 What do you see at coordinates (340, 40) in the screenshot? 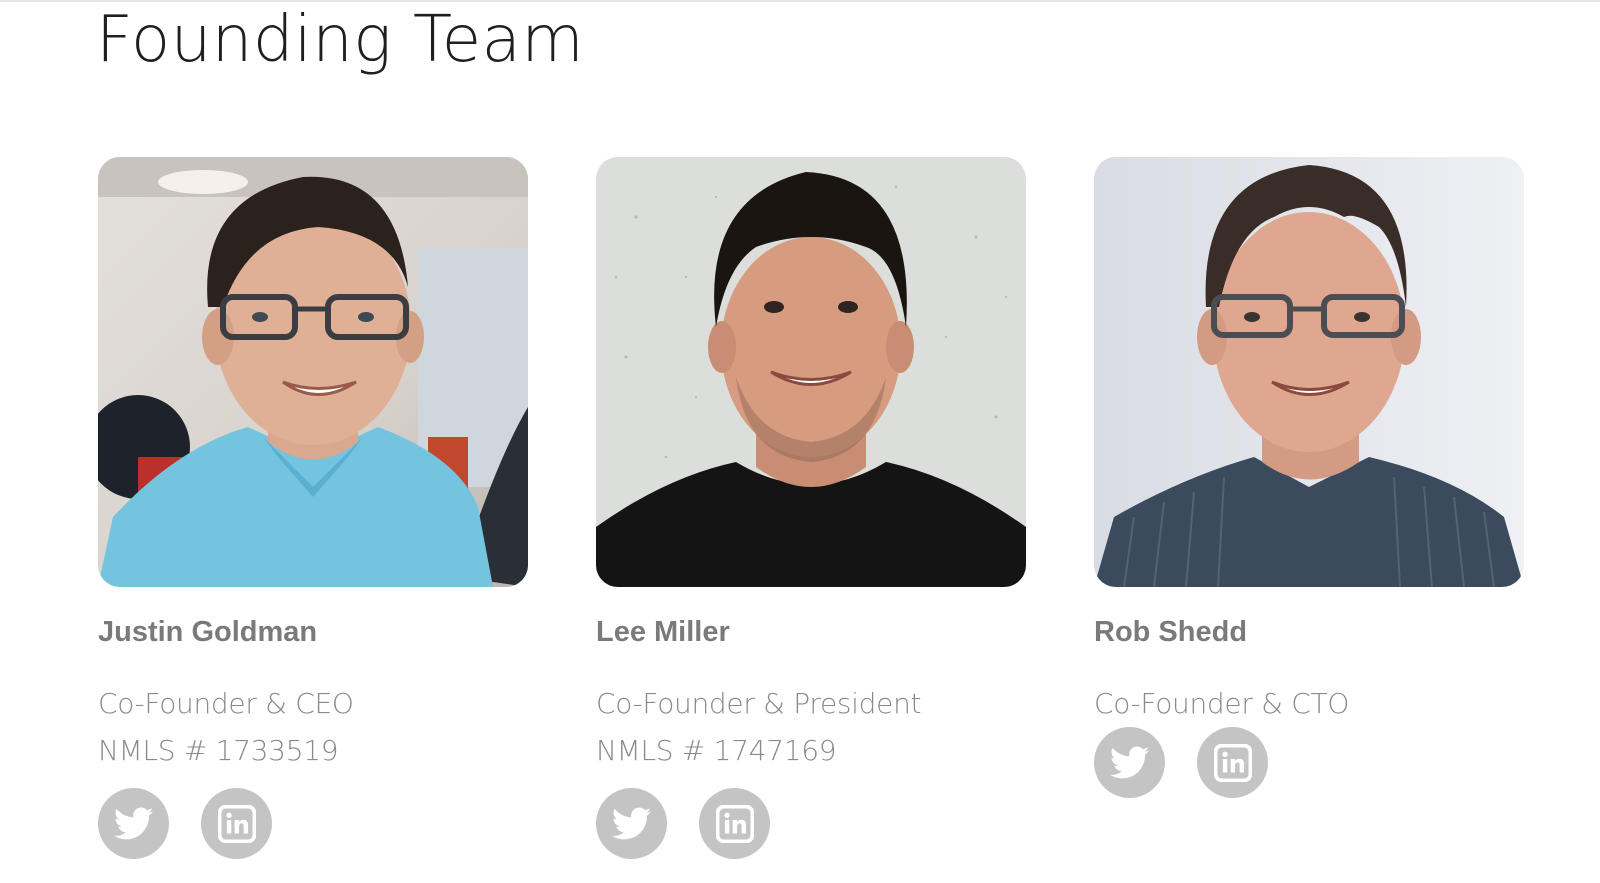
I see `page-title: Founding Team` at bounding box center [340, 40].